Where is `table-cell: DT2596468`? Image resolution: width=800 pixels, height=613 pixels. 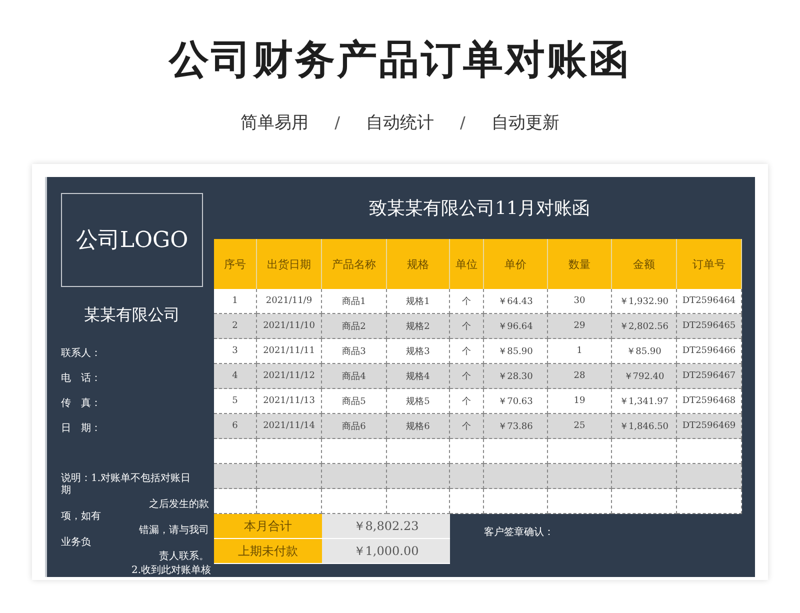
table-cell: DT2596468 is located at coordinates (709, 401).